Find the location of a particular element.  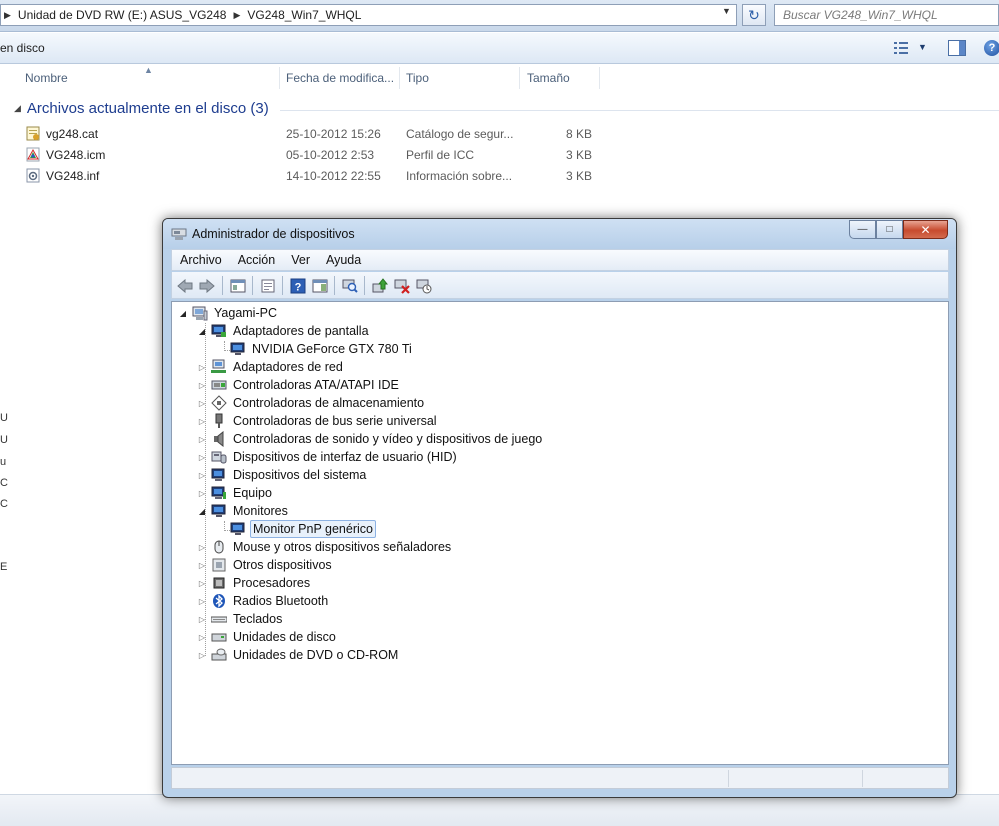

tree-category-storage-controller: ▷ Controladoras de almacenamiento is located at coordinates (311, 403).